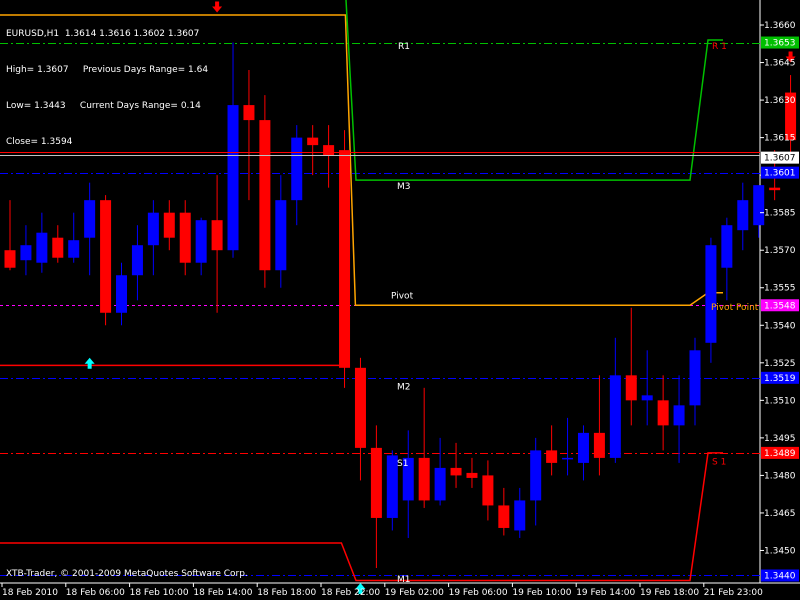 Image resolution: width=800 pixels, height=600 pixels. I want to click on x-tick-label: 19 Feb 06:00, so click(478, 593).